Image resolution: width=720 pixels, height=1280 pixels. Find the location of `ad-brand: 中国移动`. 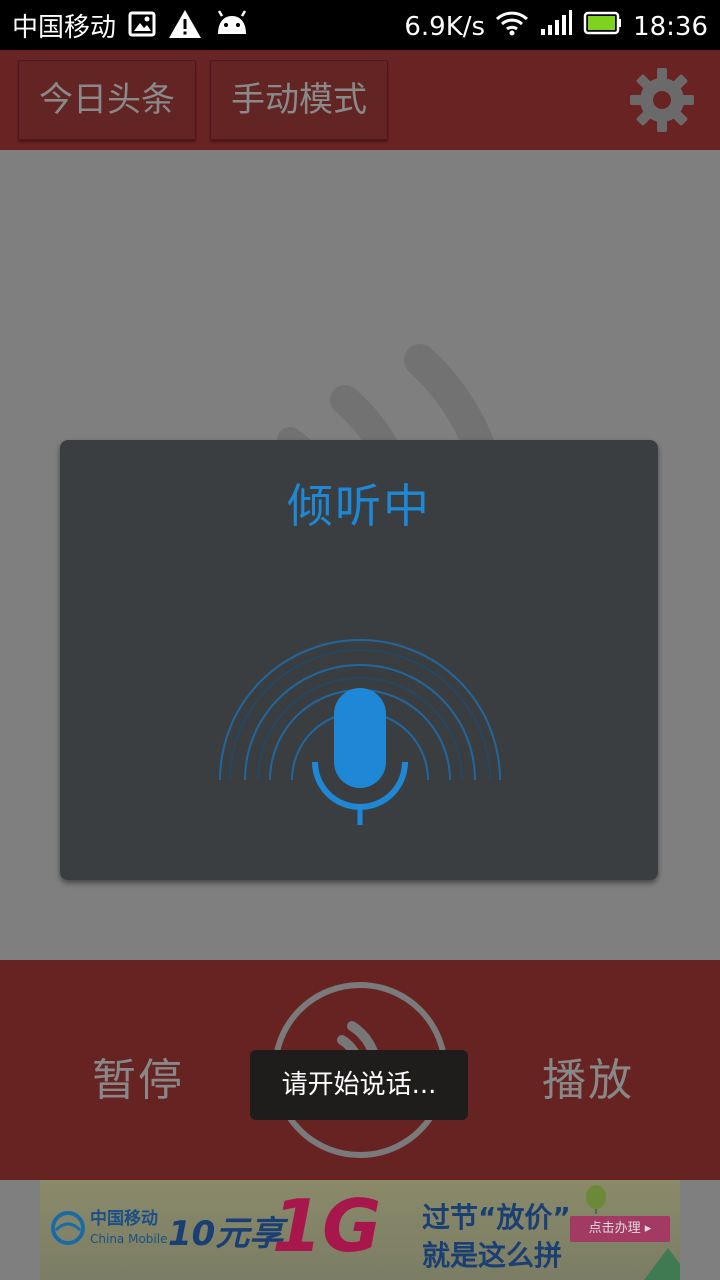

ad-brand: 中国移动 is located at coordinates (124, 1219).